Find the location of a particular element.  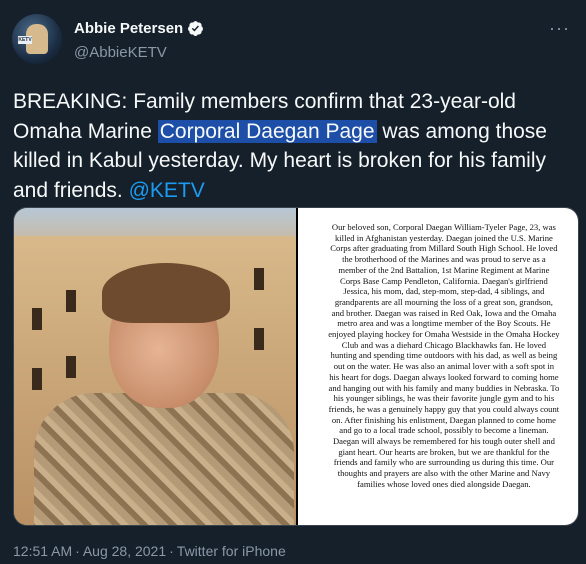

photo-hair is located at coordinates (166, 293).